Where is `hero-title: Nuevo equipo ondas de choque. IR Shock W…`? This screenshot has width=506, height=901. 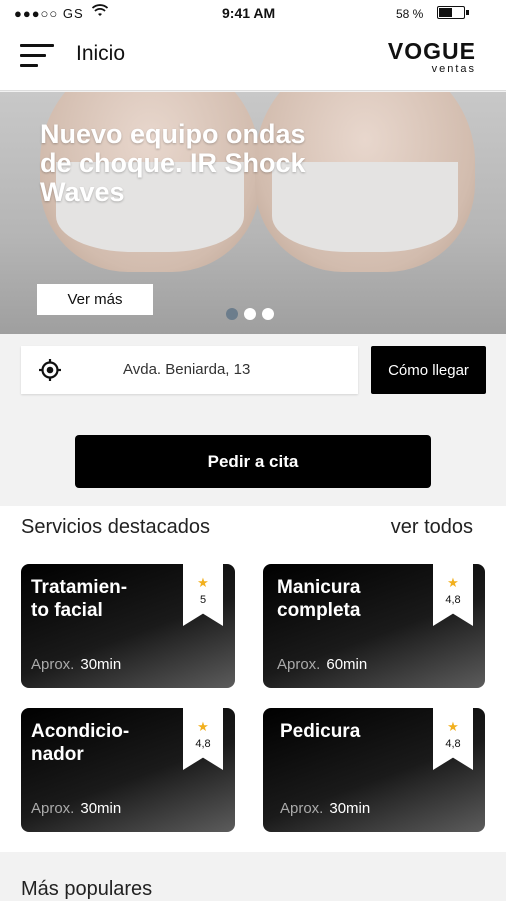 hero-title: Nuevo equipo ondas de choque. IR Shock W… is located at coordinates (173, 163).